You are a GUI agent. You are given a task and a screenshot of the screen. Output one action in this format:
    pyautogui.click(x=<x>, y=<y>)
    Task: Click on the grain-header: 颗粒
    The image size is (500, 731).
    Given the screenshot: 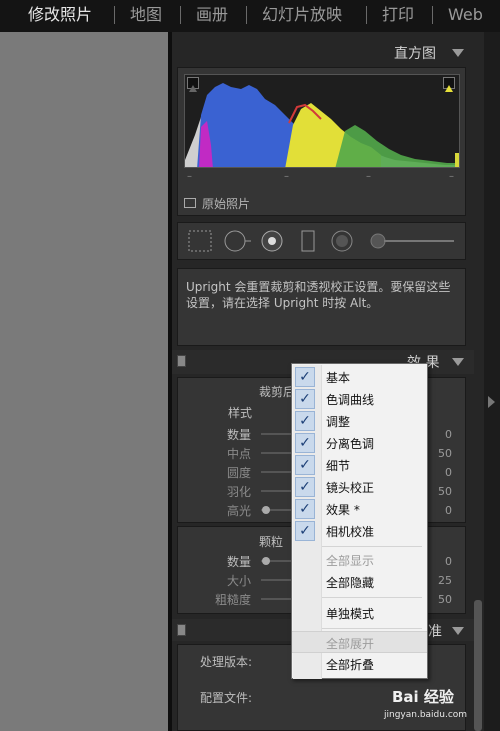 What is the action you would take?
    pyautogui.click(x=271, y=542)
    